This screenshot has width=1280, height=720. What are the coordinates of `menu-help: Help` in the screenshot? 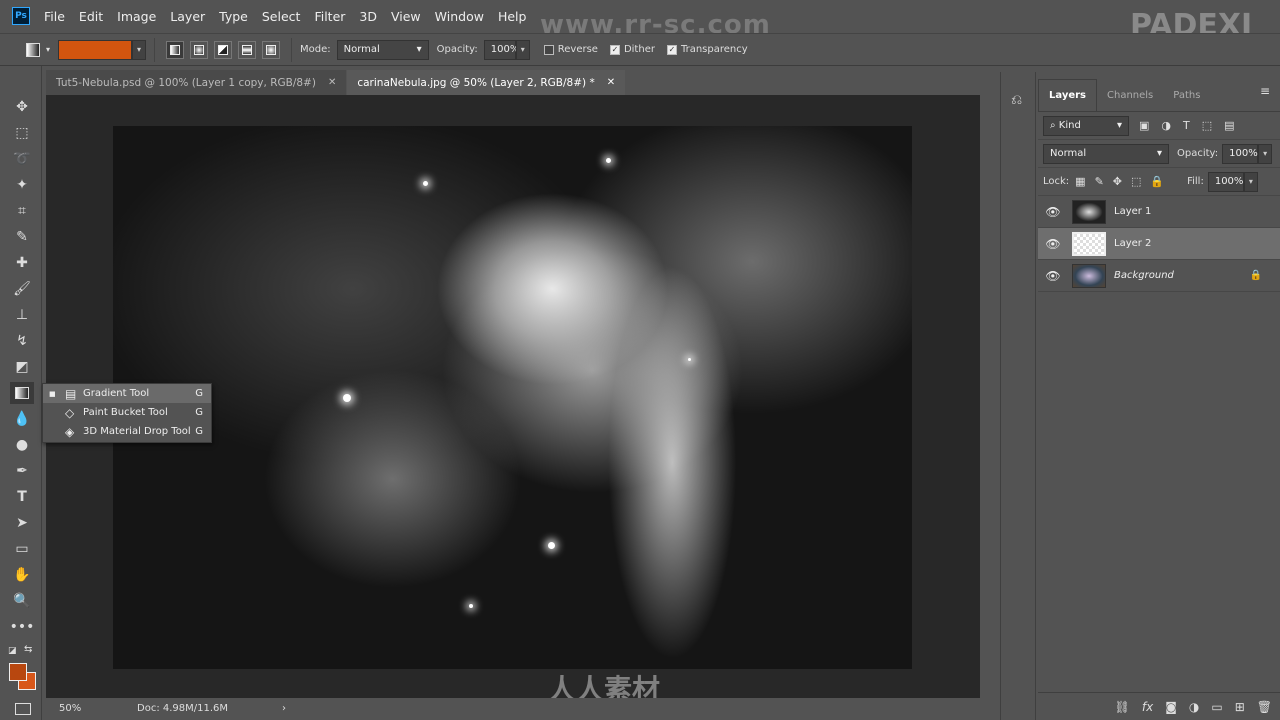 It's located at (512, 16).